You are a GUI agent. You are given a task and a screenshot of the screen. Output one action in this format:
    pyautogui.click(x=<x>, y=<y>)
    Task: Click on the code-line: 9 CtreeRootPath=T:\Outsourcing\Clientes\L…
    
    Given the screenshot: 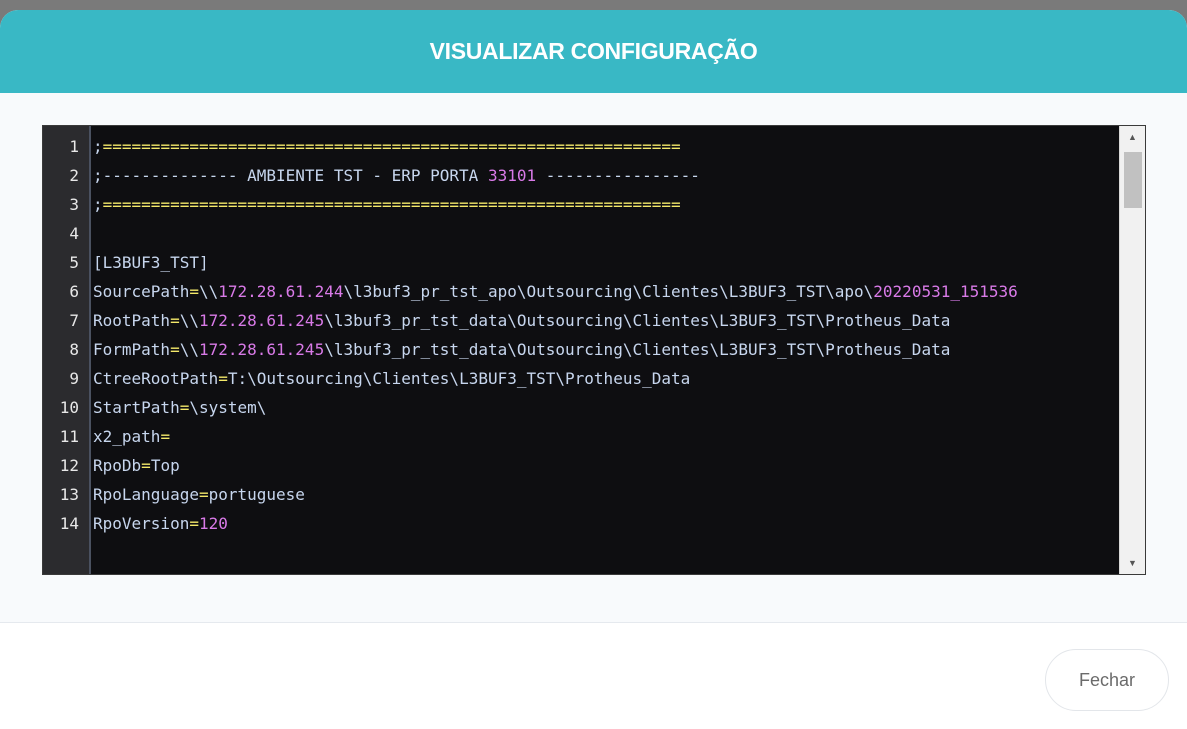 What is the action you would take?
    pyautogui.click(x=582, y=378)
    